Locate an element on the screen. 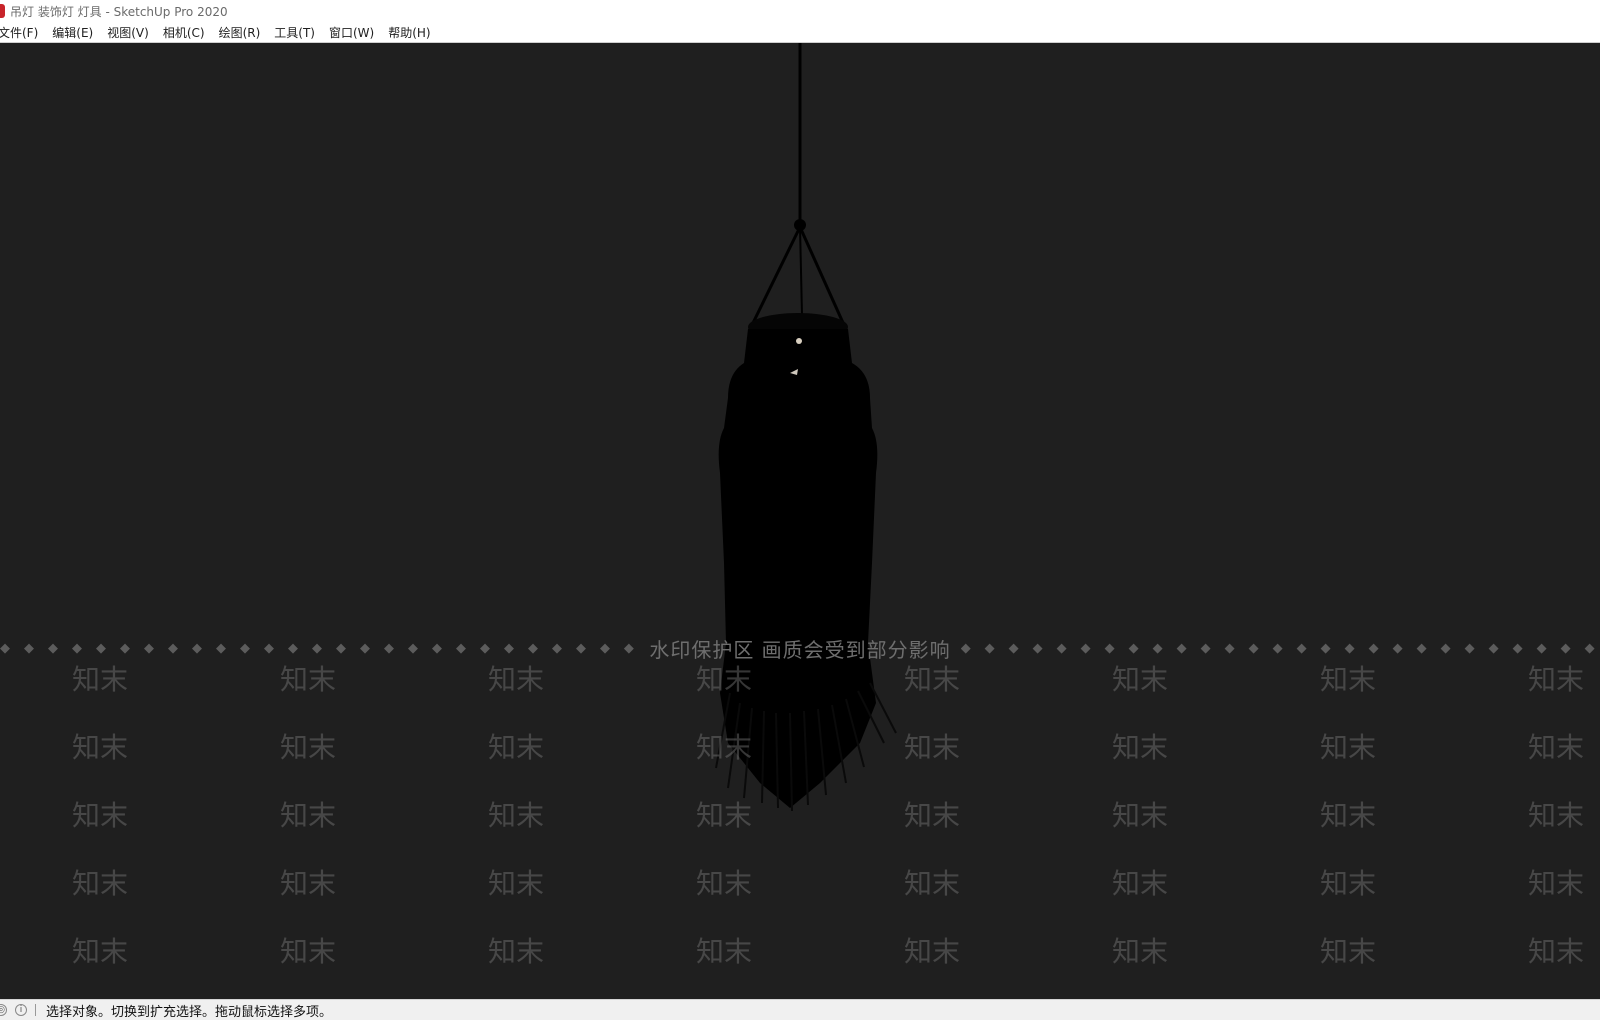 This screenshot has height=1020, width=1600. menu-draw: 绘图(R) is located at coordinates (240, 32).